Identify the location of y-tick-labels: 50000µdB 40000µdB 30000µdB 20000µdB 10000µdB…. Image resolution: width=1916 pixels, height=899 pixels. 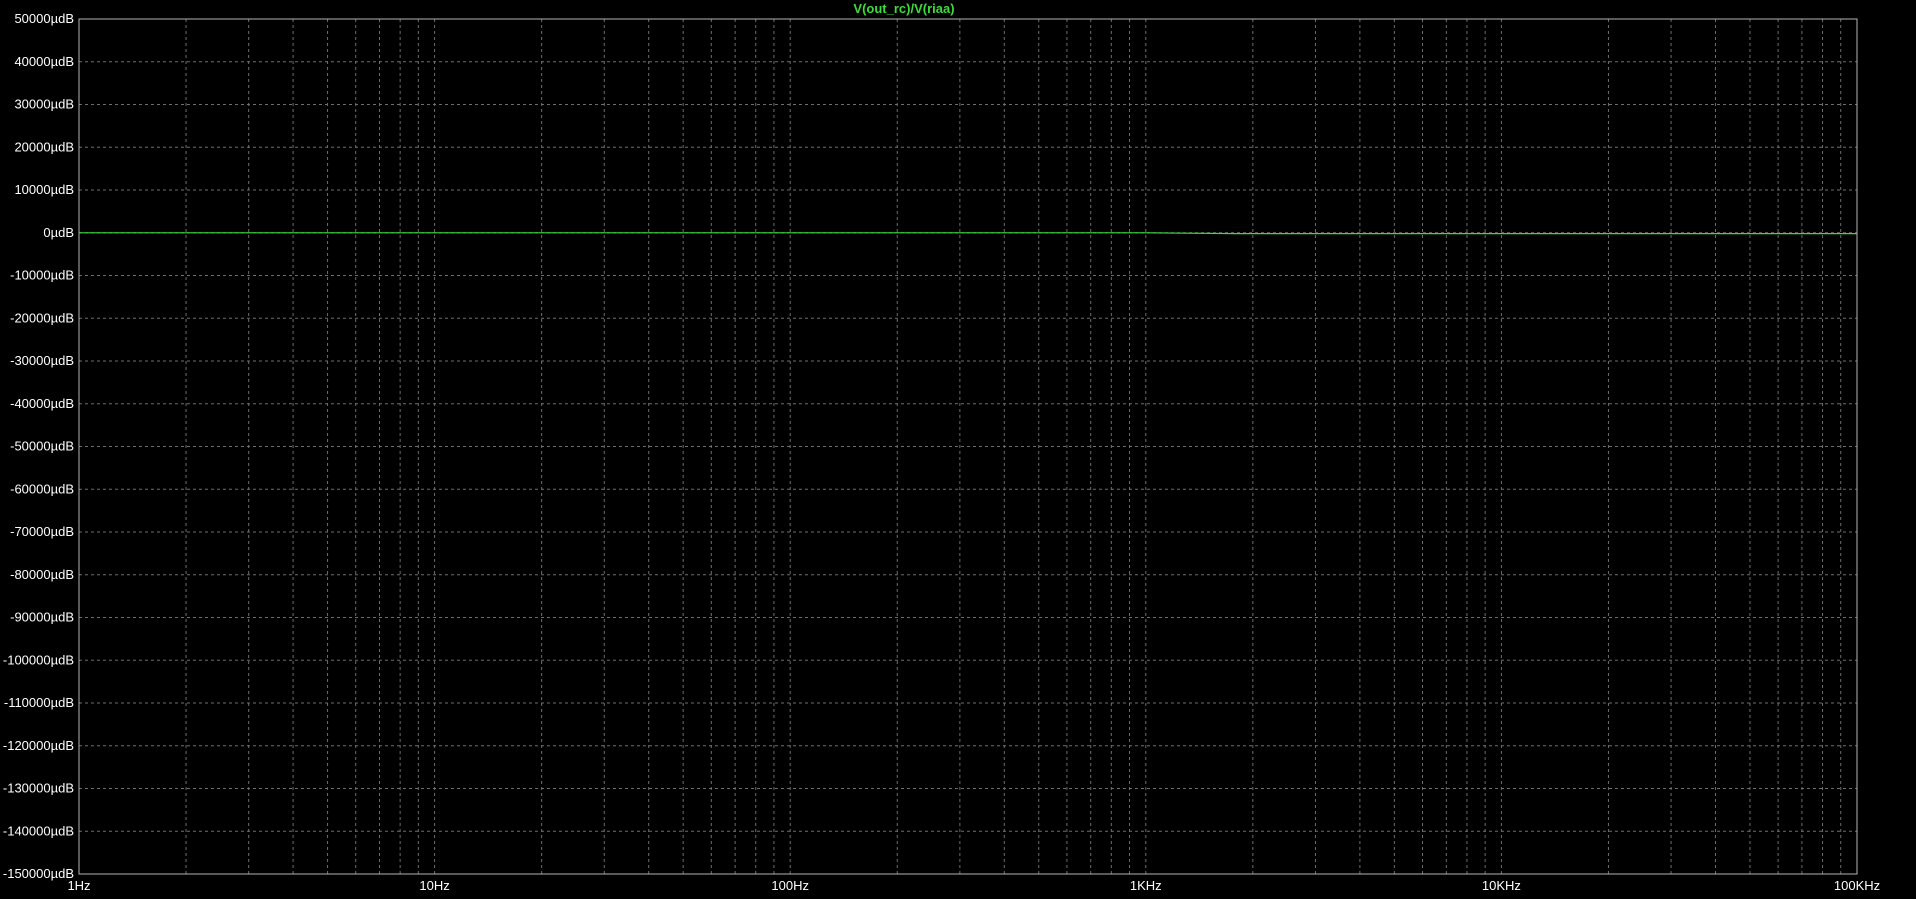
(38, 446).